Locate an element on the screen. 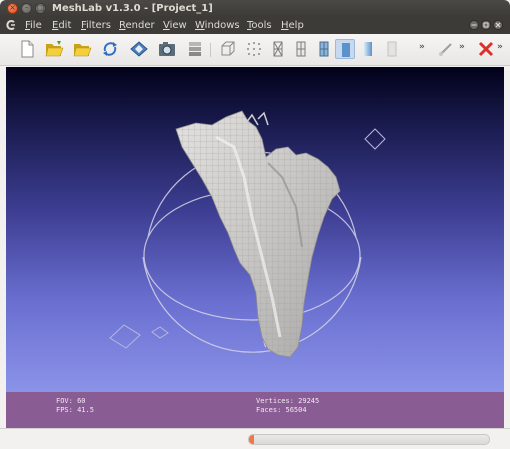  menu-filters: Filters is located at coordinates (96, 25).